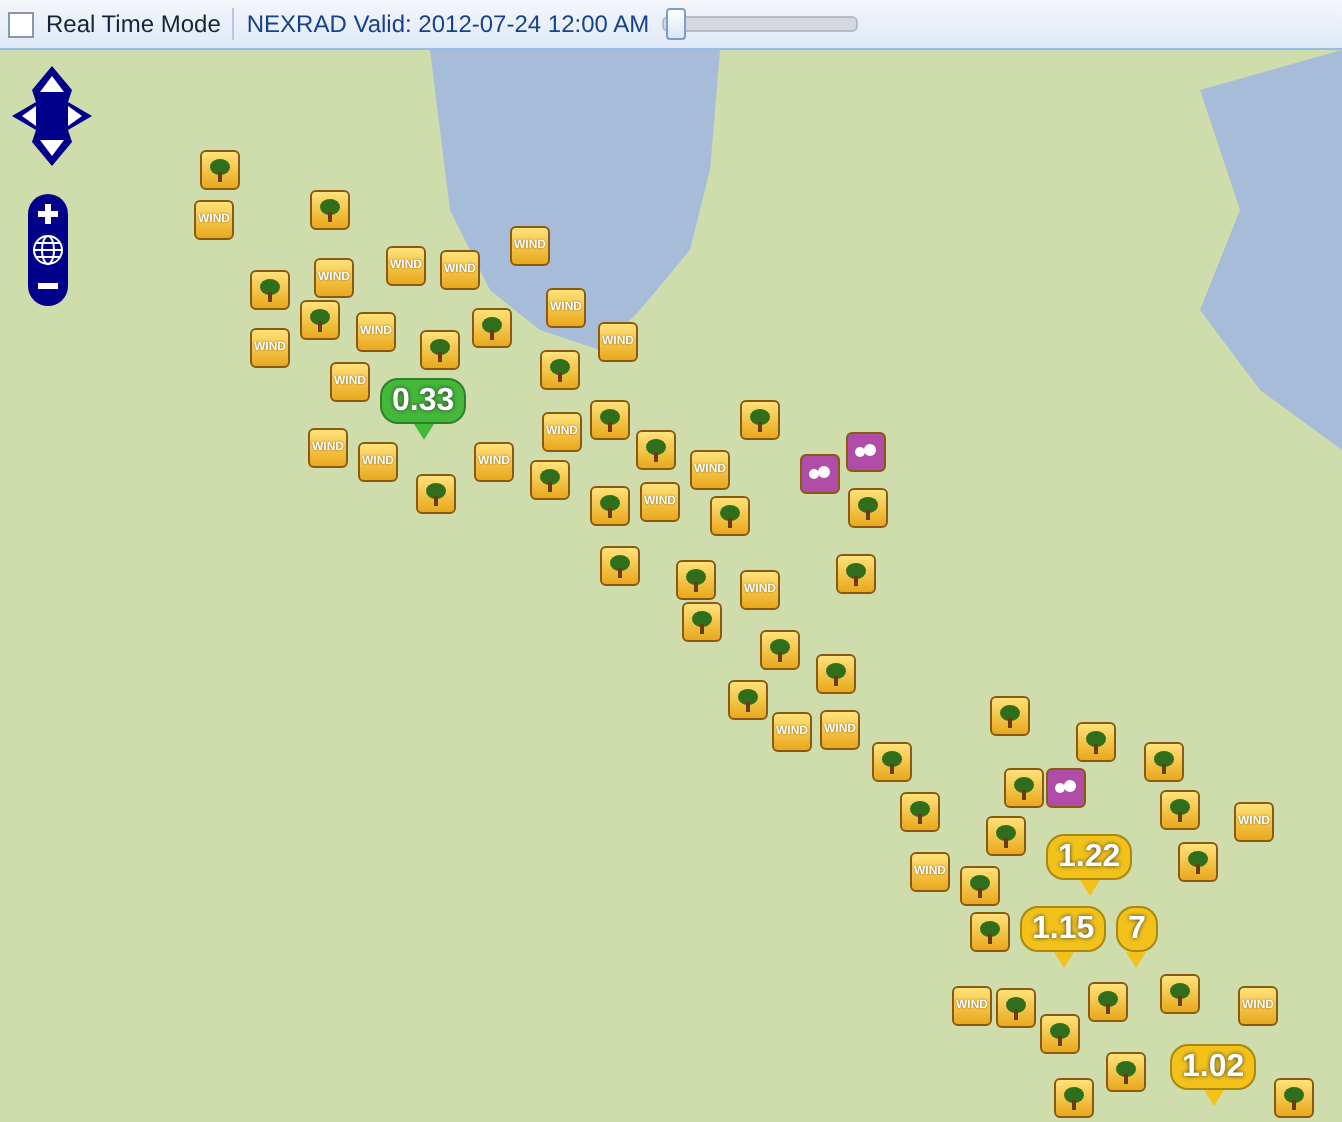  What do you see at coordinates (1063, 929) in the screenshot?
I see `rainfall-callout: 1.15` at bounding box center [1063, 929].